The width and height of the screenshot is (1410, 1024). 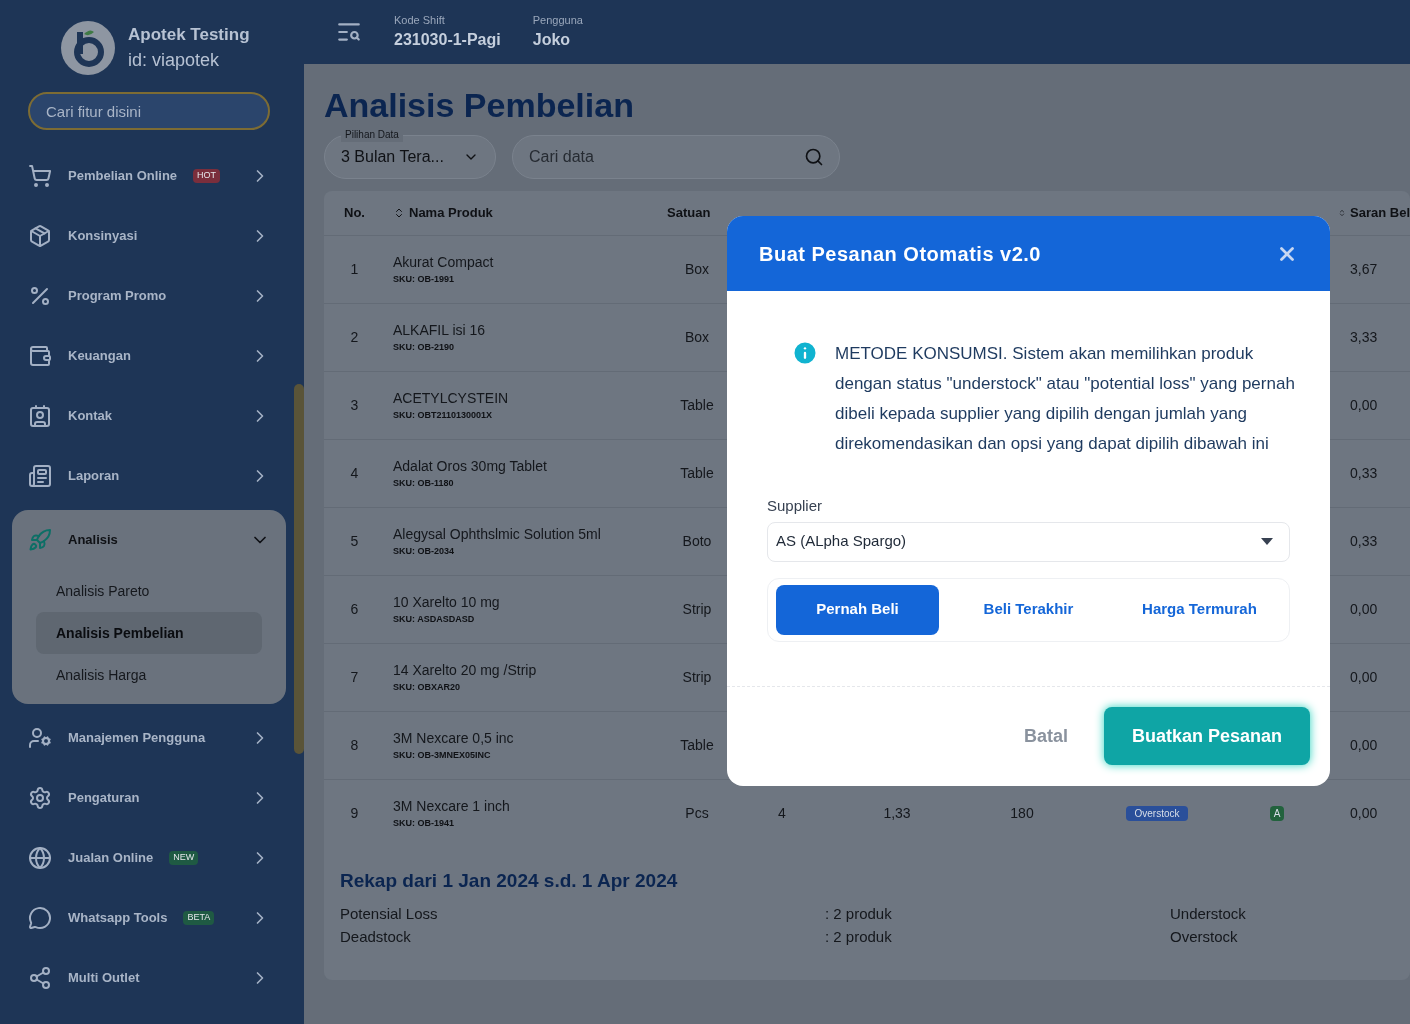 What do you see at coordinates (149, 591) in the screenshot?
I see `submenu-item: Analisis Pareto` at bounding box center [149, 591].